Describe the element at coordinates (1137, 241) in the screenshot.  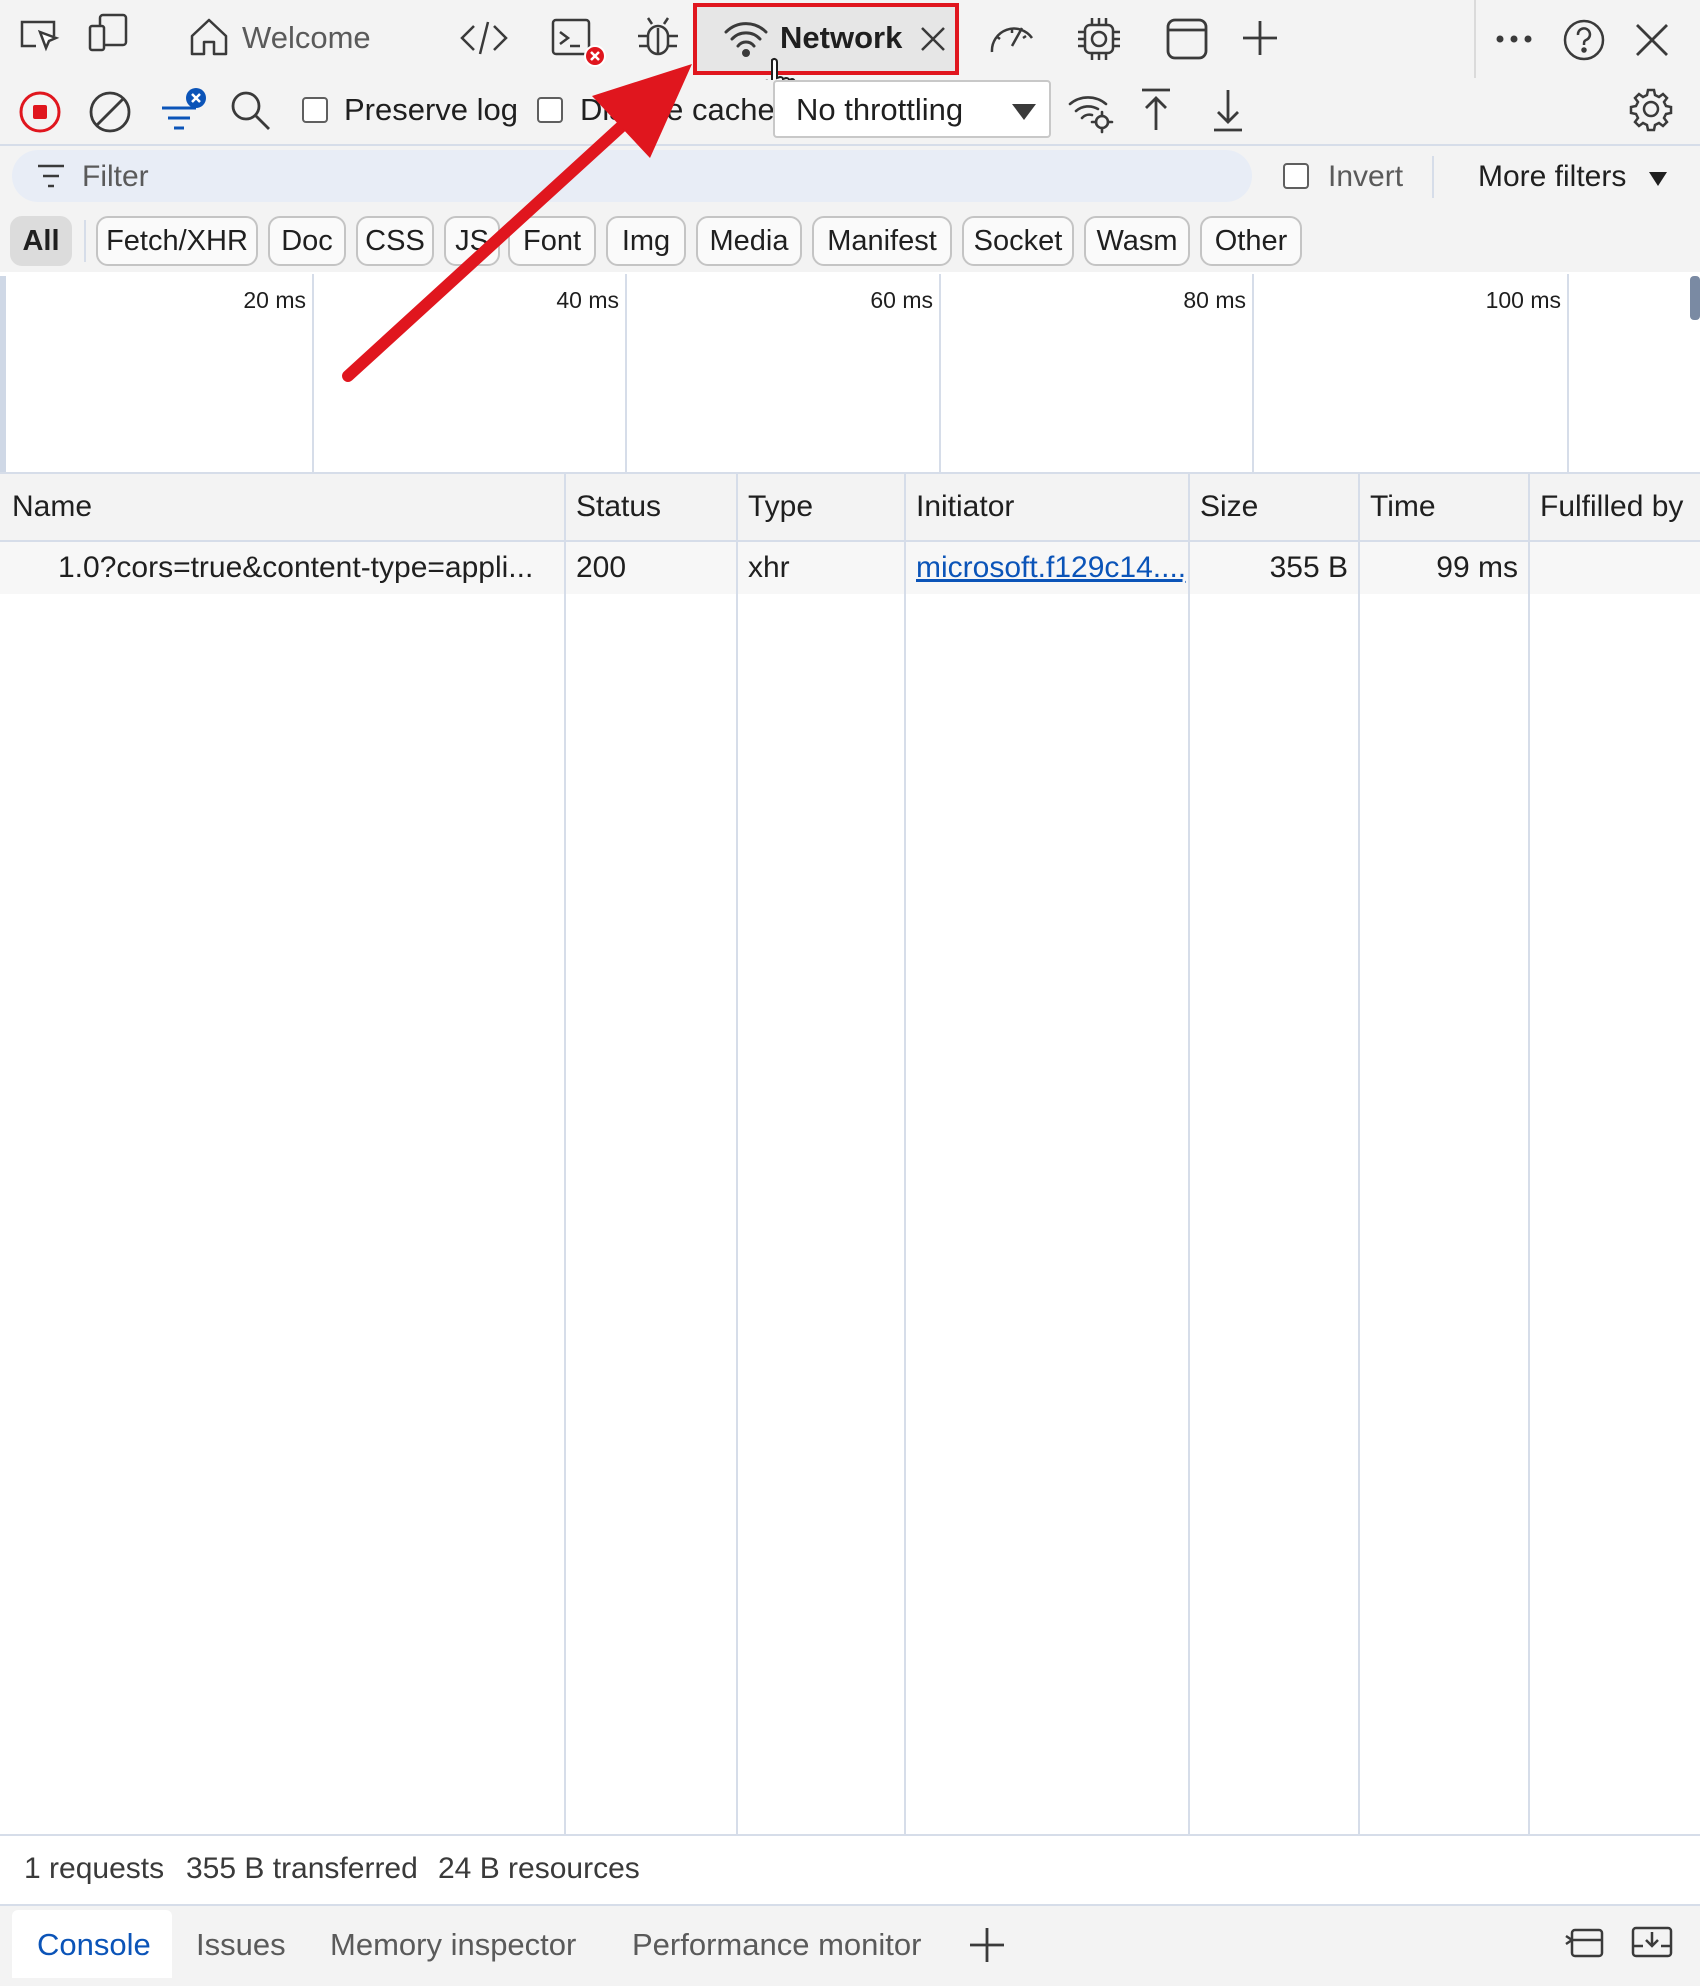
I see `chip-wasm: Wasm` at that location.